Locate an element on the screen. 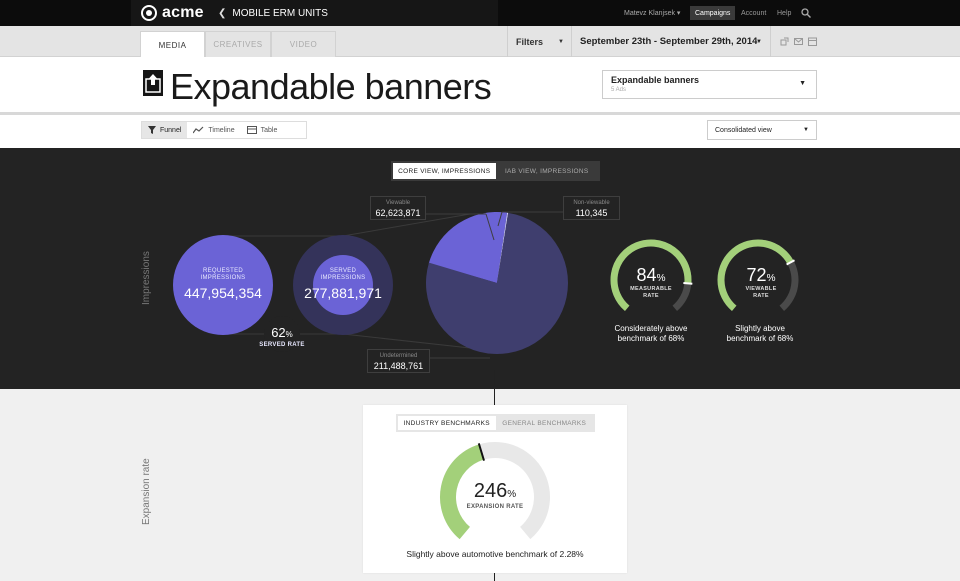 This screenshot has height=581, width=960. table-icon is located at coordinates (251, 130).